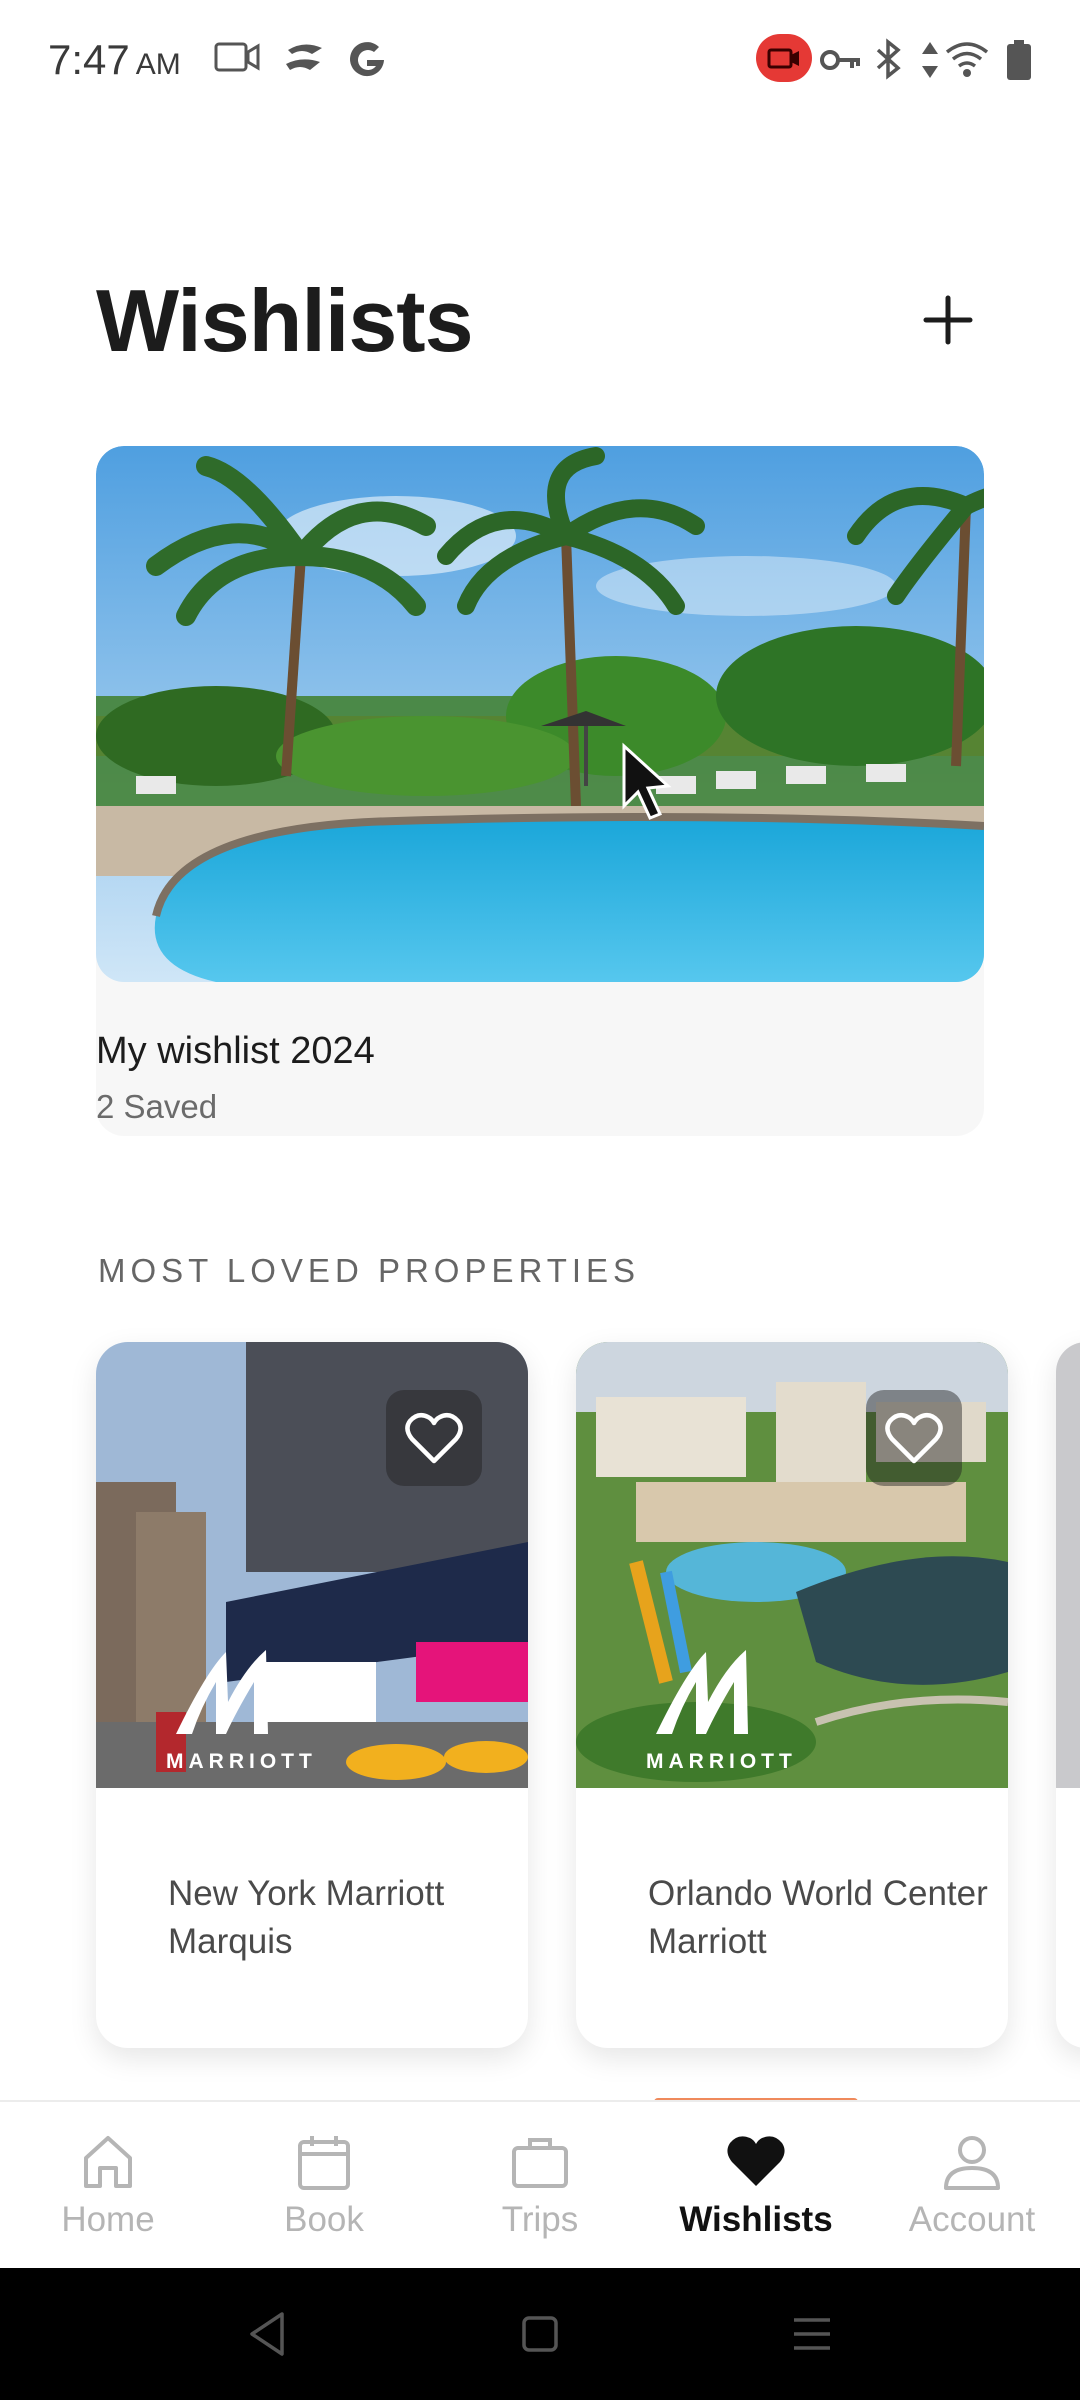 This screenshot has height=2400, width=1080. I want to click on record-camera-icon, so click(783, 58).